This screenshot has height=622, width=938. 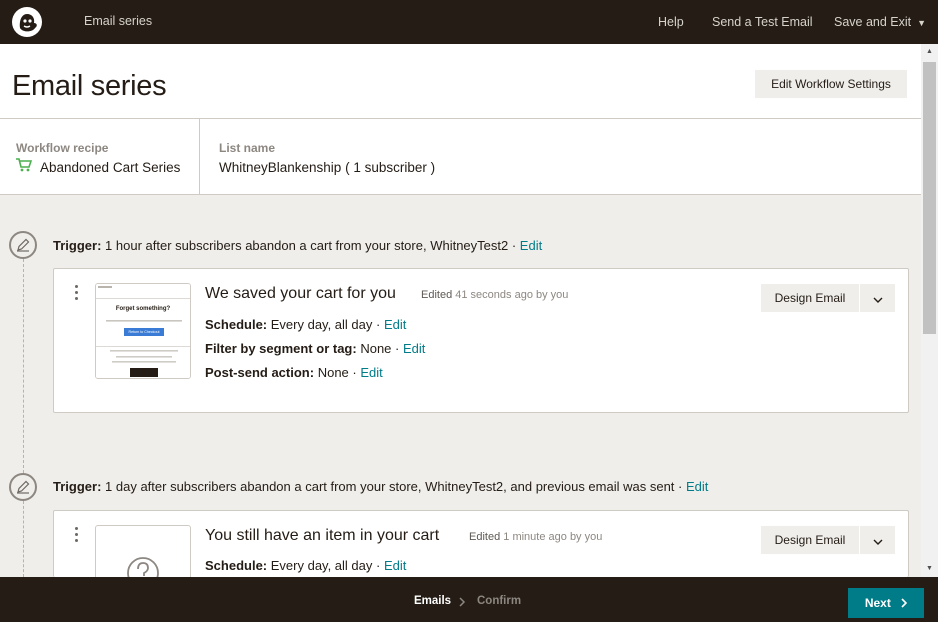 I want to click on header-divider, so click(x=460, y=118).